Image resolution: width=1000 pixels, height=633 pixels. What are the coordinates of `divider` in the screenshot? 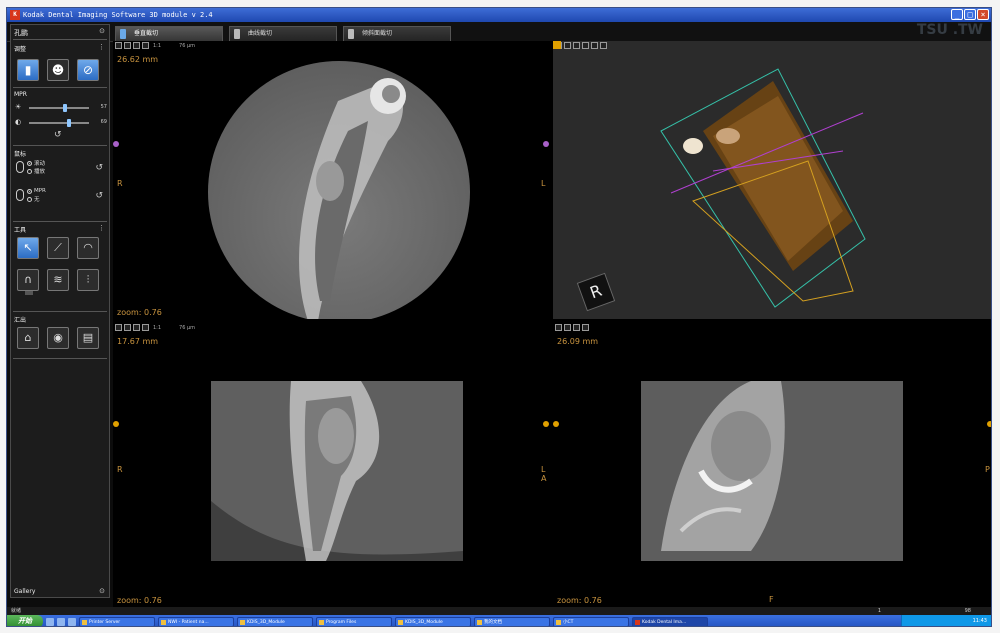 It's located at (60, 145).